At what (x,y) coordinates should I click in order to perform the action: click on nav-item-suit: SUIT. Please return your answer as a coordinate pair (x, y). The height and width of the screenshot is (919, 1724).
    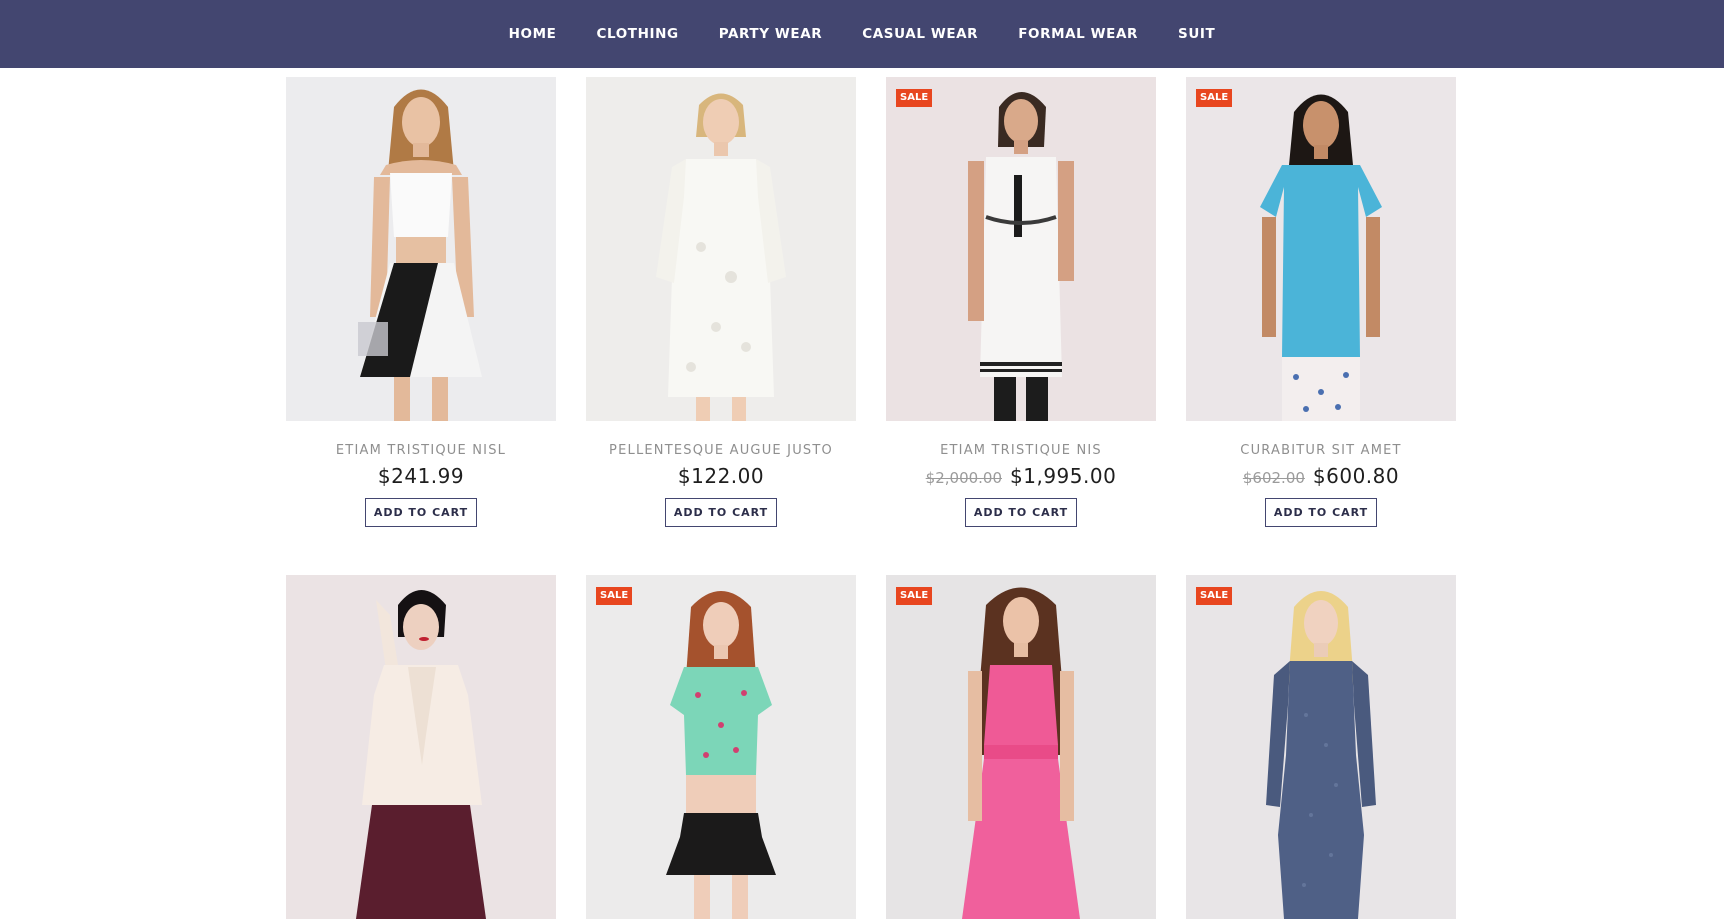
    Looking at the image, I should click on (1196, 34).